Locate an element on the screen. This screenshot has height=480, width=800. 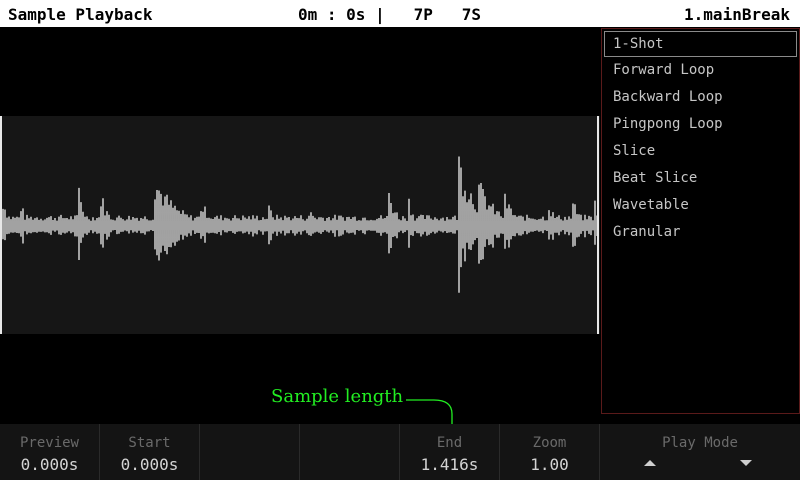
play-mode-item-backward-loop: Backward Loop is located at coordinates (700, 97).